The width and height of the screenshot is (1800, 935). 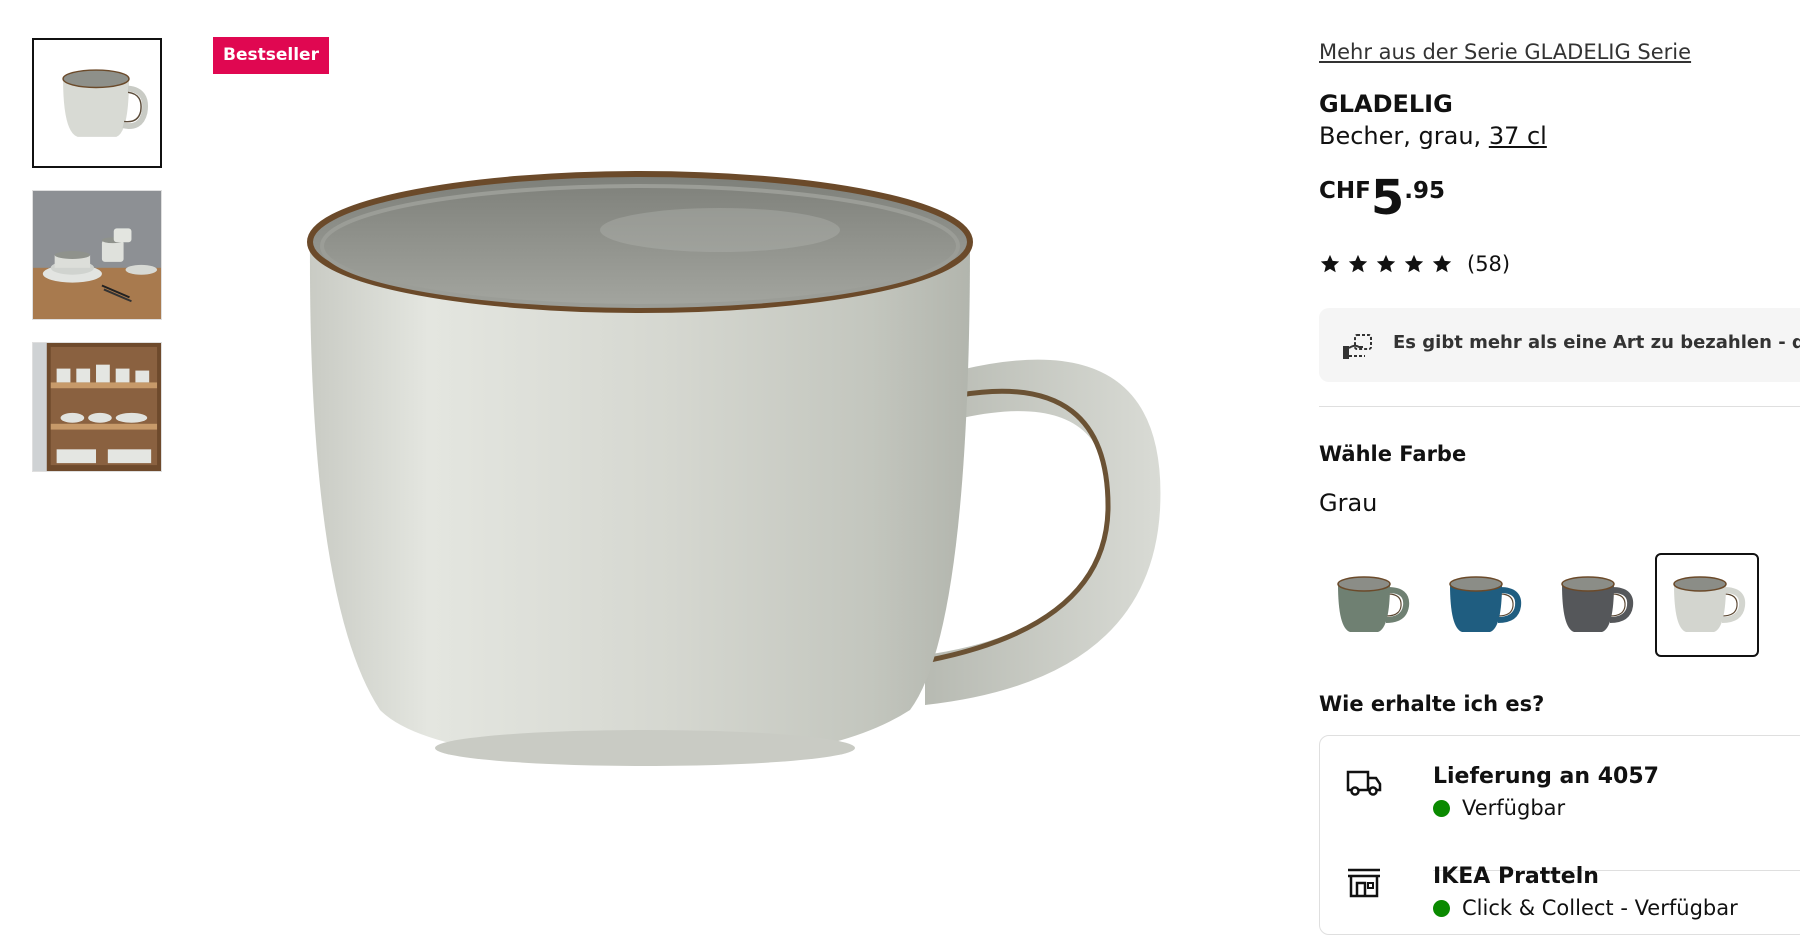 I want to click on payment-hand-icon, so click(x=1357, y=346).